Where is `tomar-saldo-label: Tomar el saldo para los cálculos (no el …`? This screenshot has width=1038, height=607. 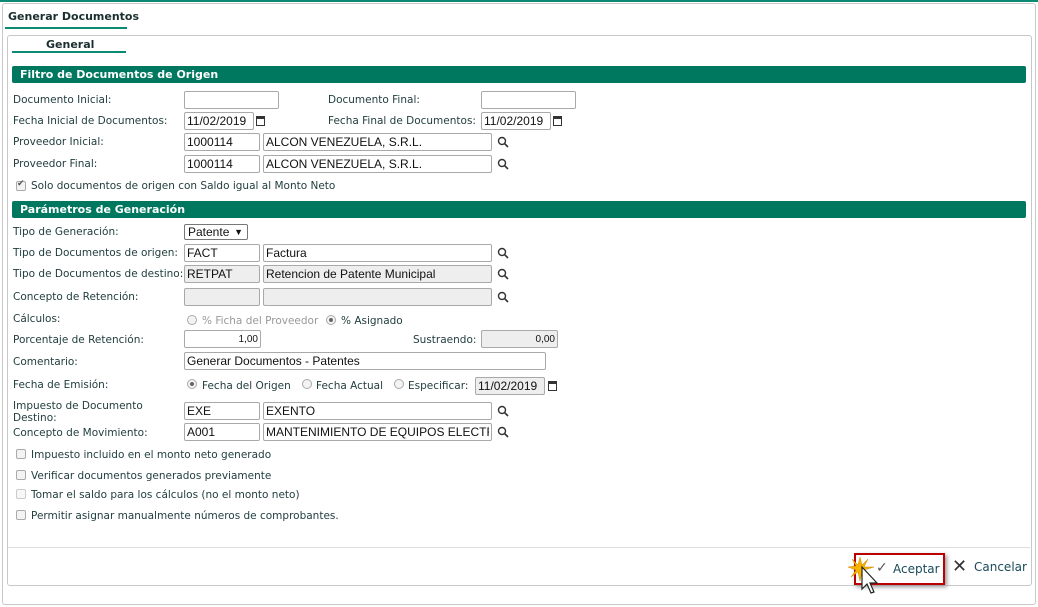
tomar-saldo-label: Tomar el saldo para los cálculos (no el … is located at coordinates (165, 495).